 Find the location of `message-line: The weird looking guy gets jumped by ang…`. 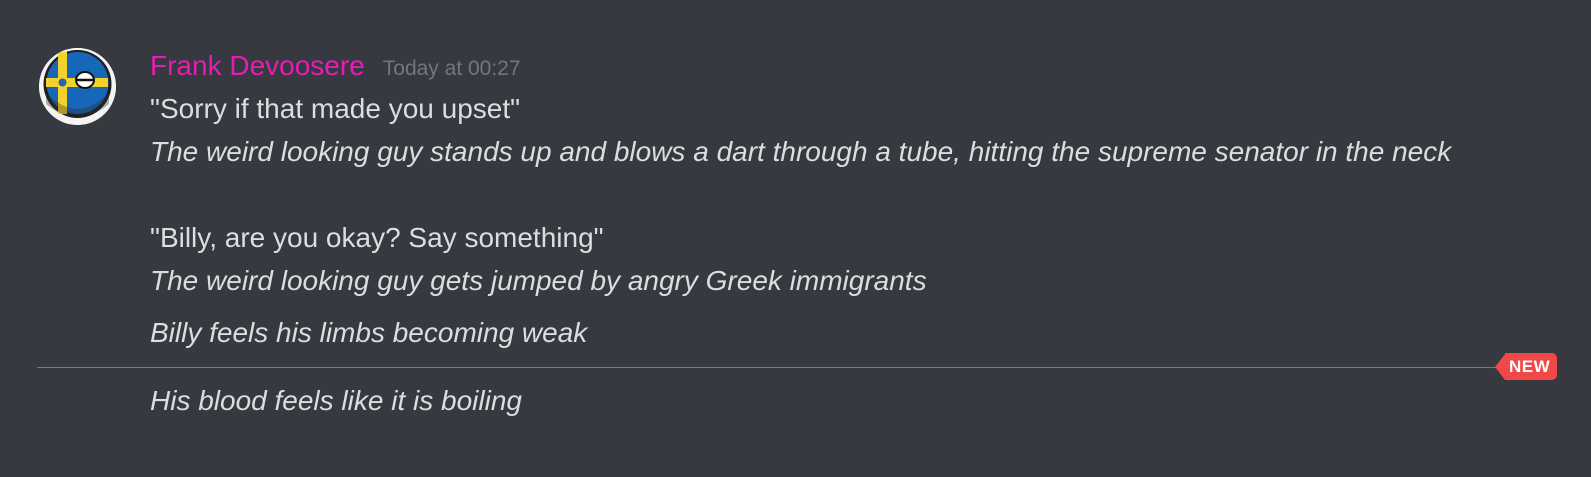

message-line: The weird looking guy gets jumped by ang… is located at coordinates (538, 280).